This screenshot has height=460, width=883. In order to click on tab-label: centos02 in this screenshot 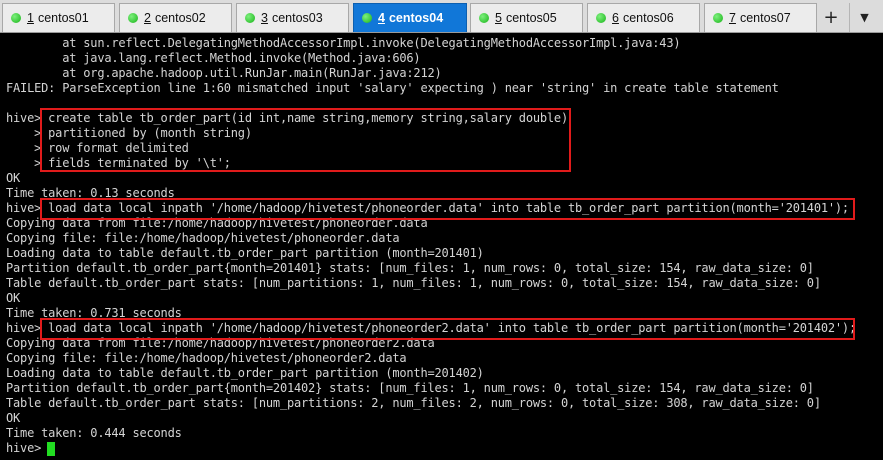, I will do `click(180, 18)`.